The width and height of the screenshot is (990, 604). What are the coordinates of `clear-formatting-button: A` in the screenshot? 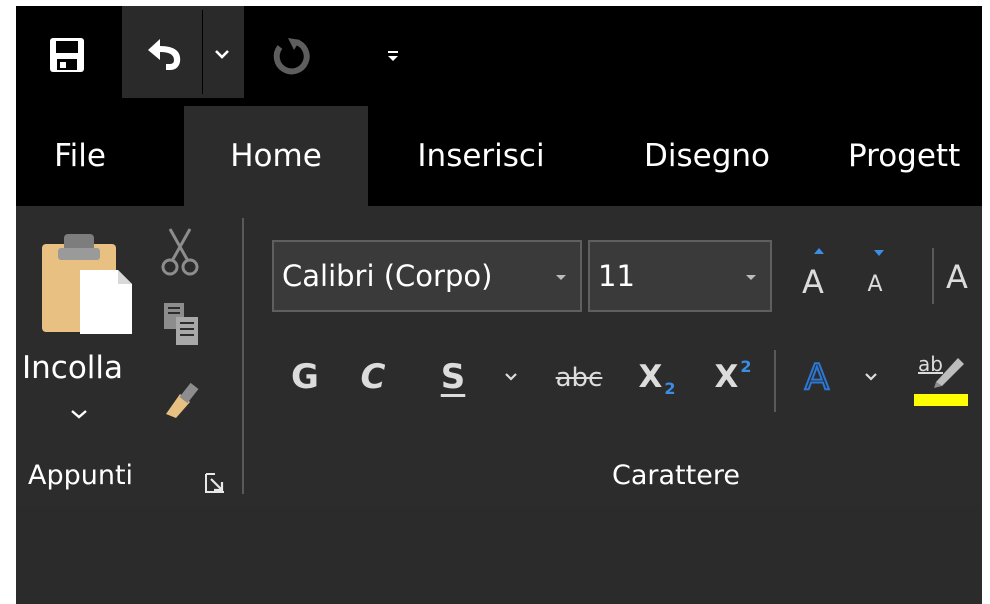 It's located at (964, 277).